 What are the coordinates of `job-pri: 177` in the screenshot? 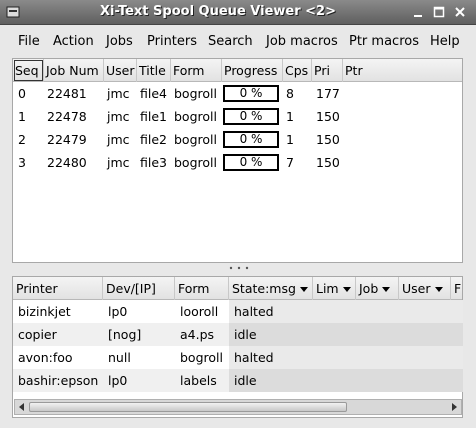 It's located at (328, 93).